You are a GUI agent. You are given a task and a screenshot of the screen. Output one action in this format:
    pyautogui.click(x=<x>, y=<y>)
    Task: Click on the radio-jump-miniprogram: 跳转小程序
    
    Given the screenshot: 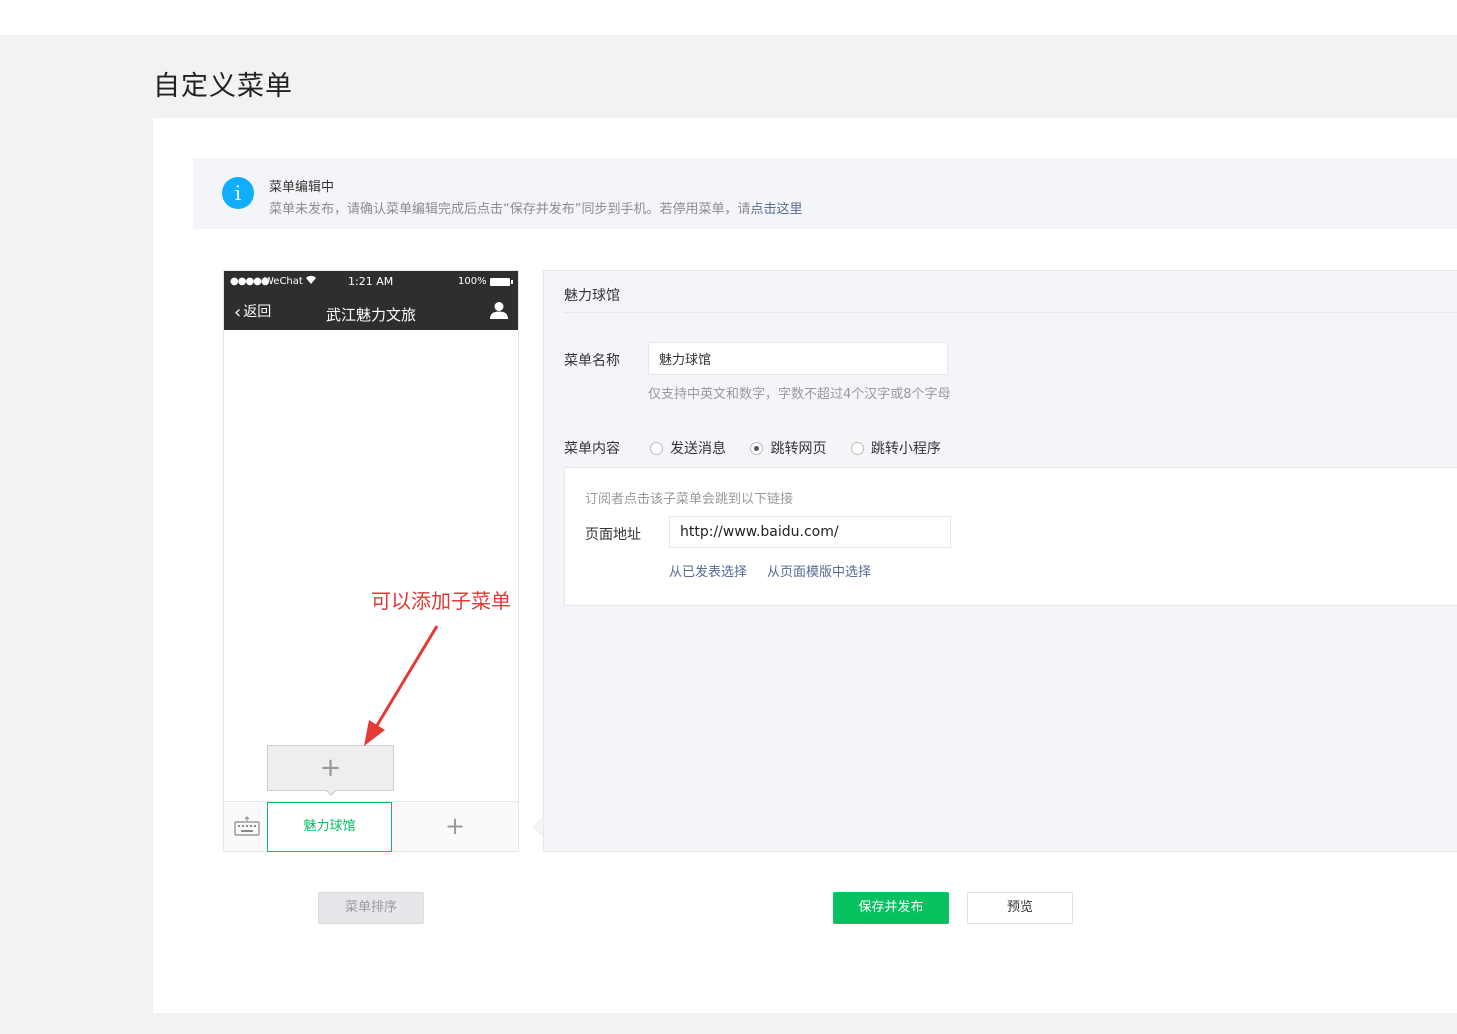 What is the action you would take?
    pyautogui.click(x=895, y=448)
    